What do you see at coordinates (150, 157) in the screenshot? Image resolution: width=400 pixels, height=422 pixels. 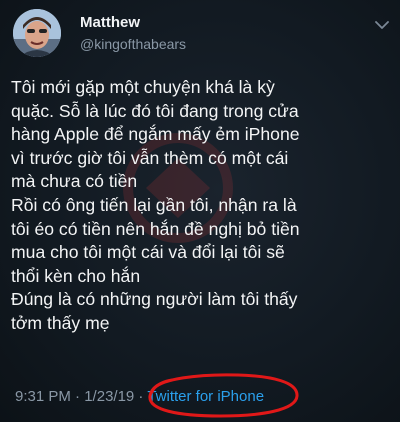 I see `tweet-line: vì trước giờ tôi vẫn thèm có một cái` at bounding box center [150, 157].